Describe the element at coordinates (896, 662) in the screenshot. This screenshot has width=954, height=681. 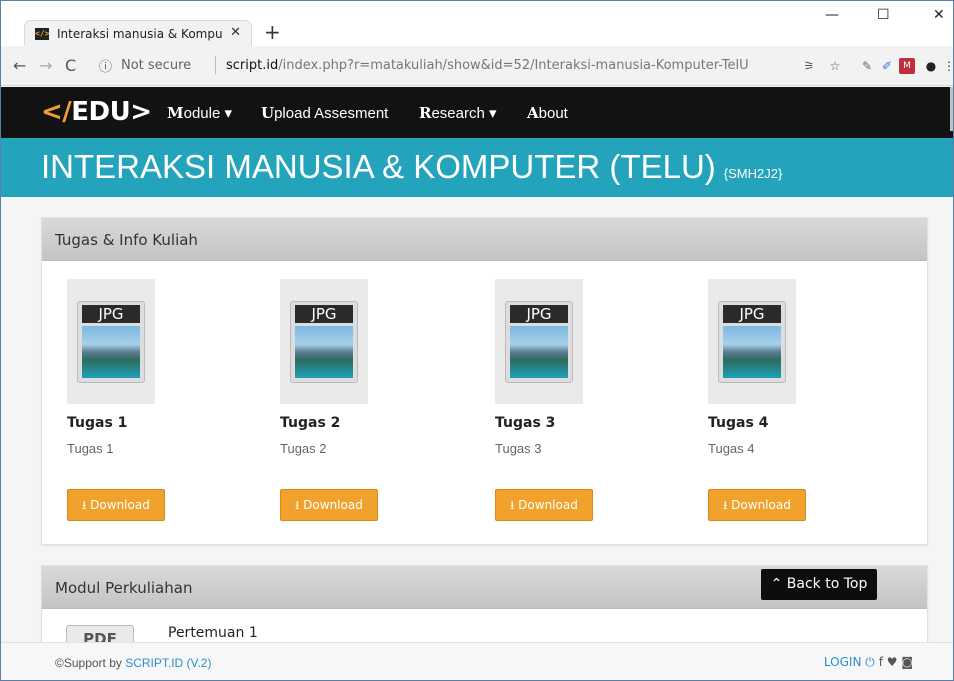
I see `social-icons: f ♥ ◙` at that location.